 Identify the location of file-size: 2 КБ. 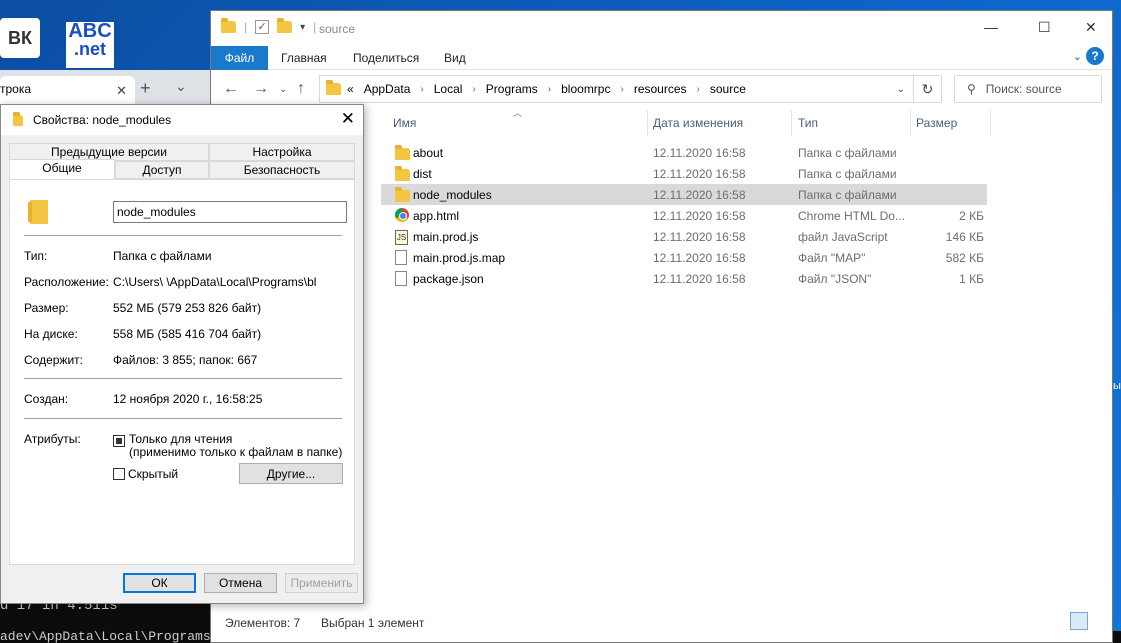
(971, 216).